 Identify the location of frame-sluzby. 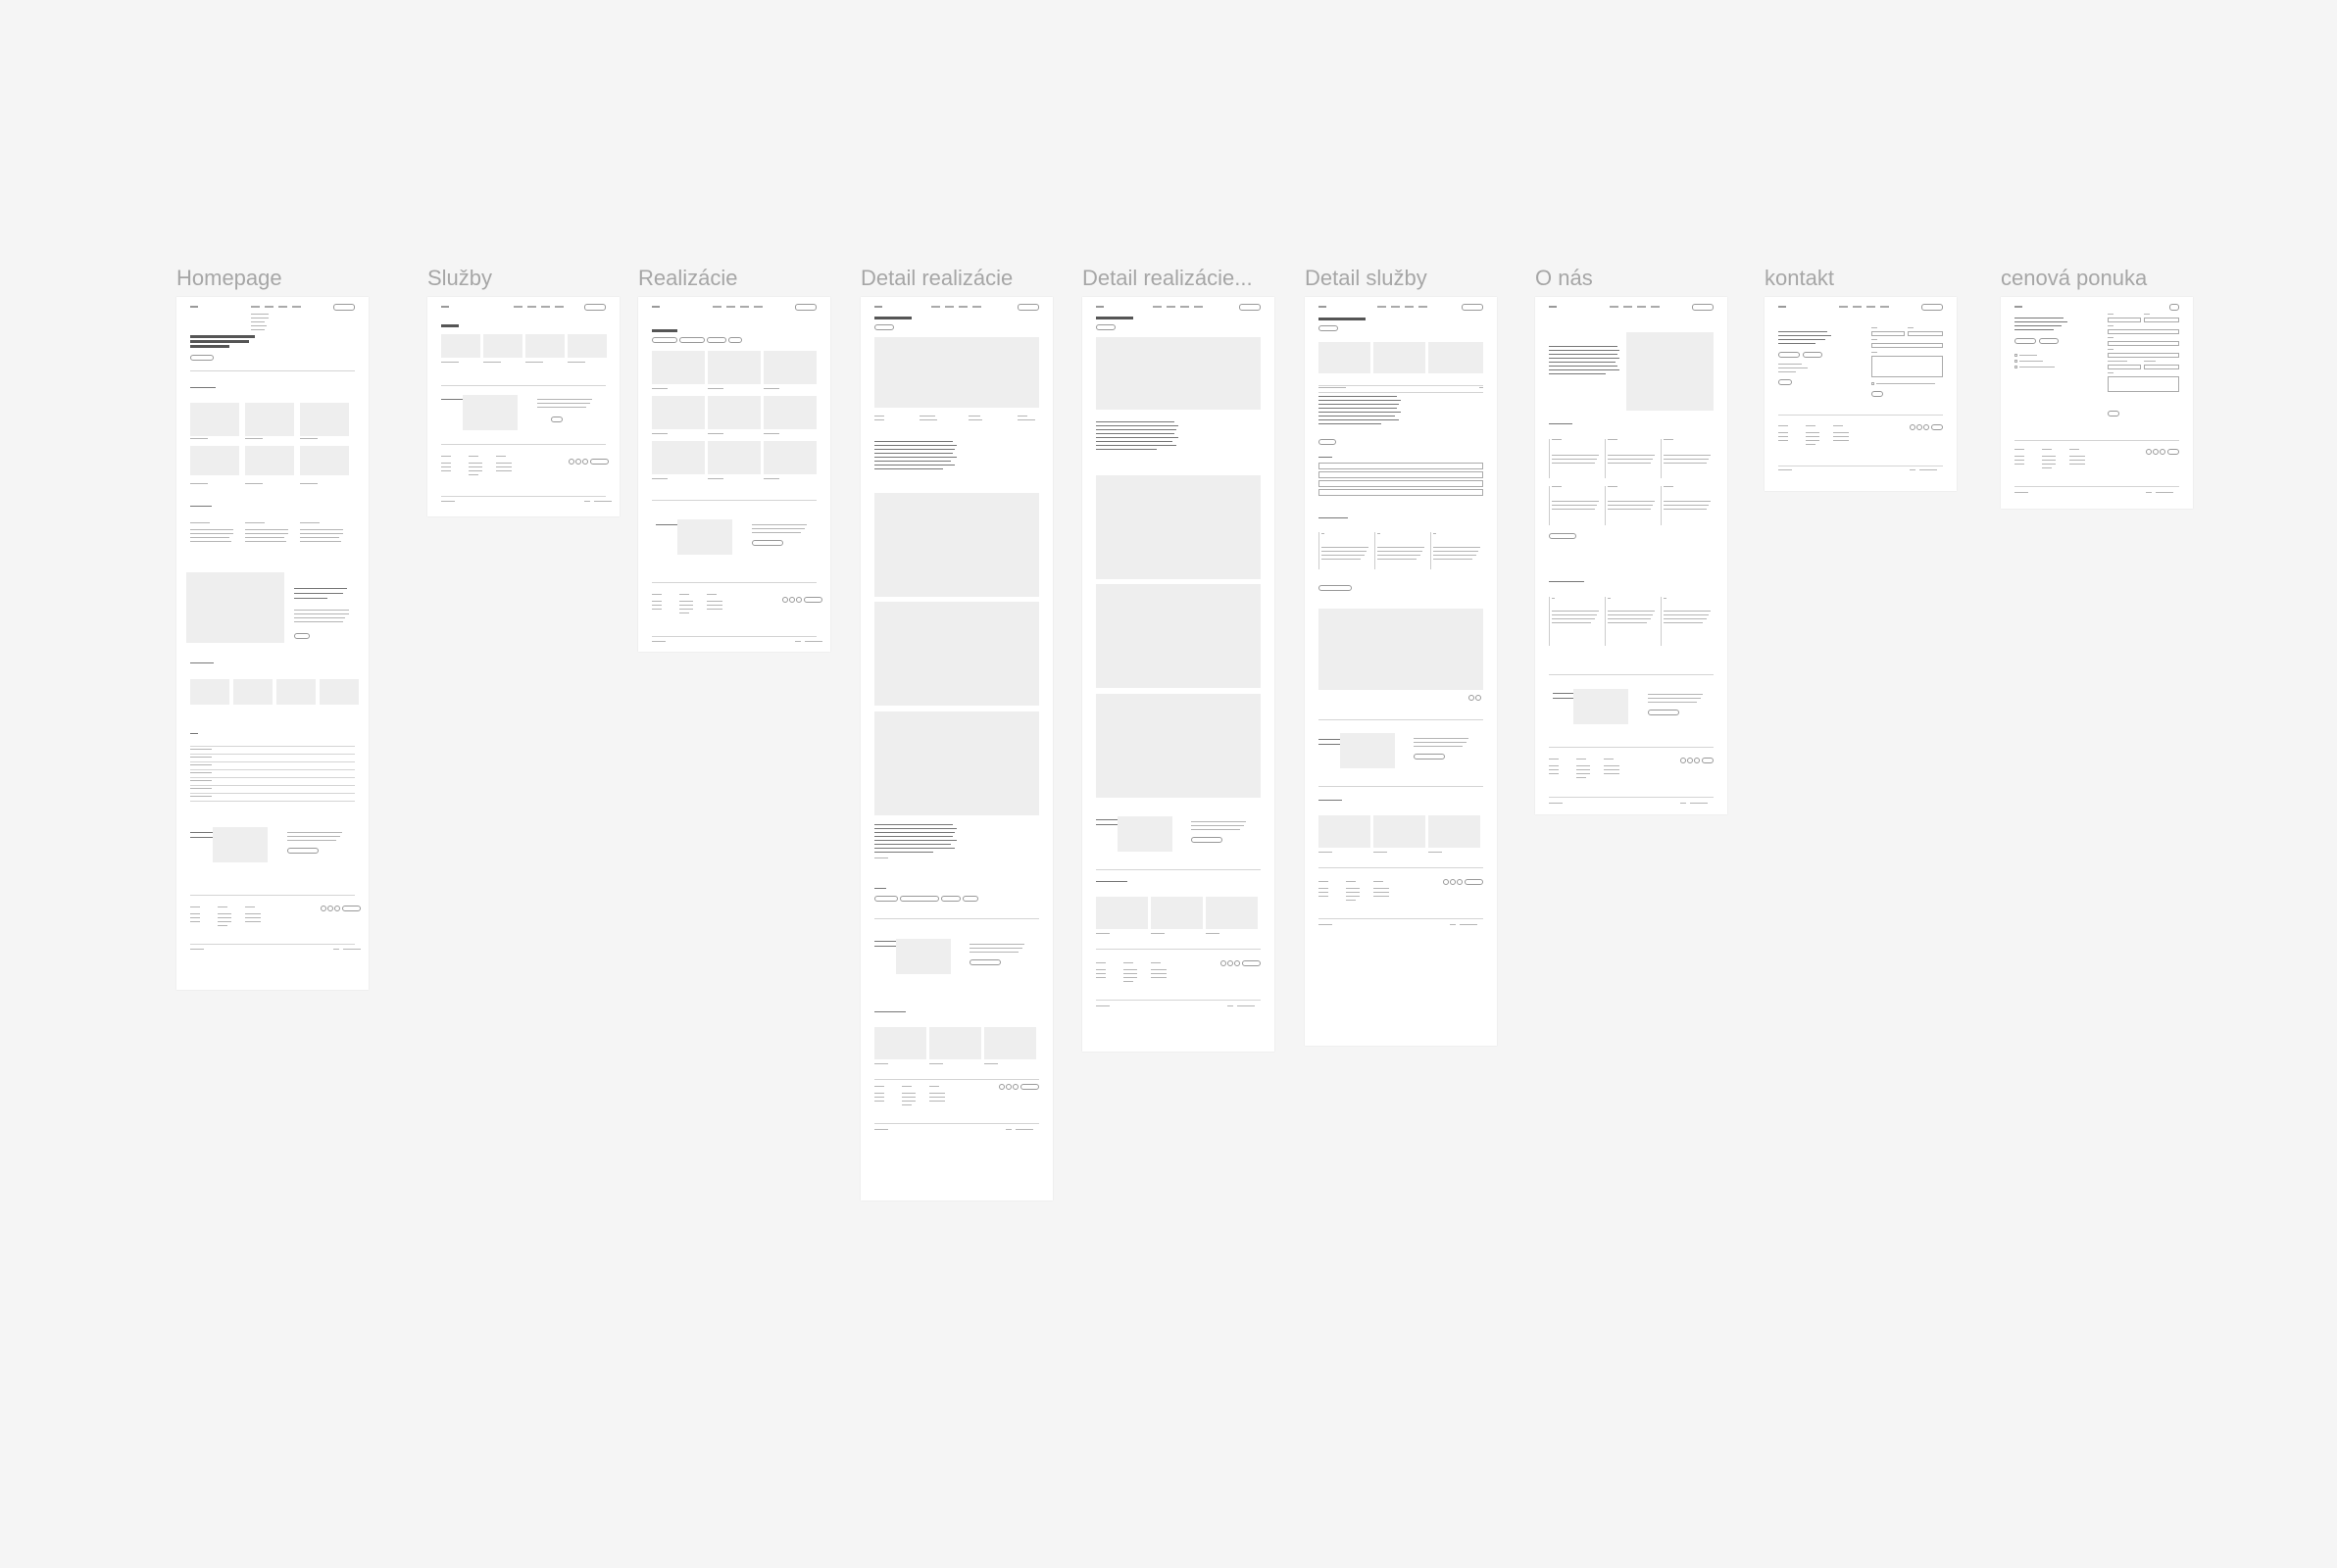
(523, 406).